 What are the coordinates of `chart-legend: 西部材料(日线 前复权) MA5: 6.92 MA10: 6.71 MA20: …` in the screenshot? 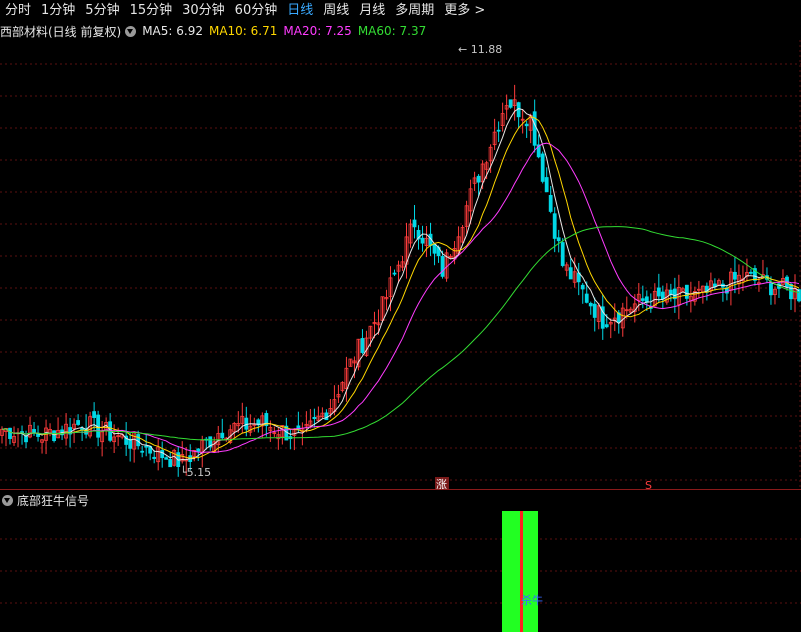 It's located at (216, 31).